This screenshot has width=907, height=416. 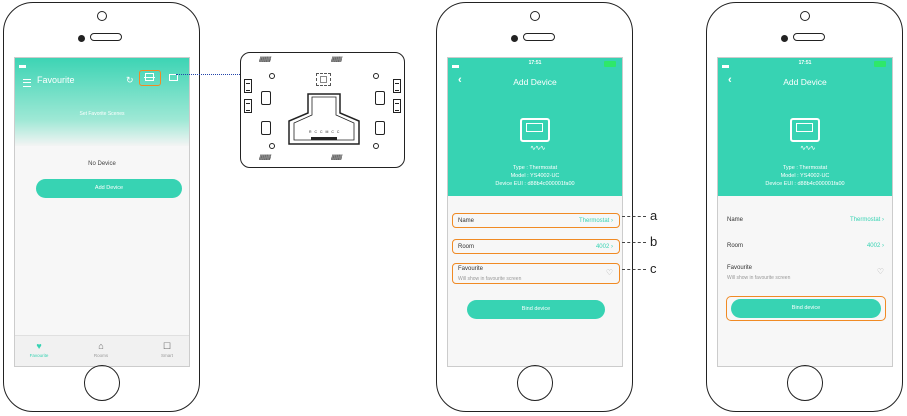 I want to click on page-title: Favourite, so click(x=56, y=80).